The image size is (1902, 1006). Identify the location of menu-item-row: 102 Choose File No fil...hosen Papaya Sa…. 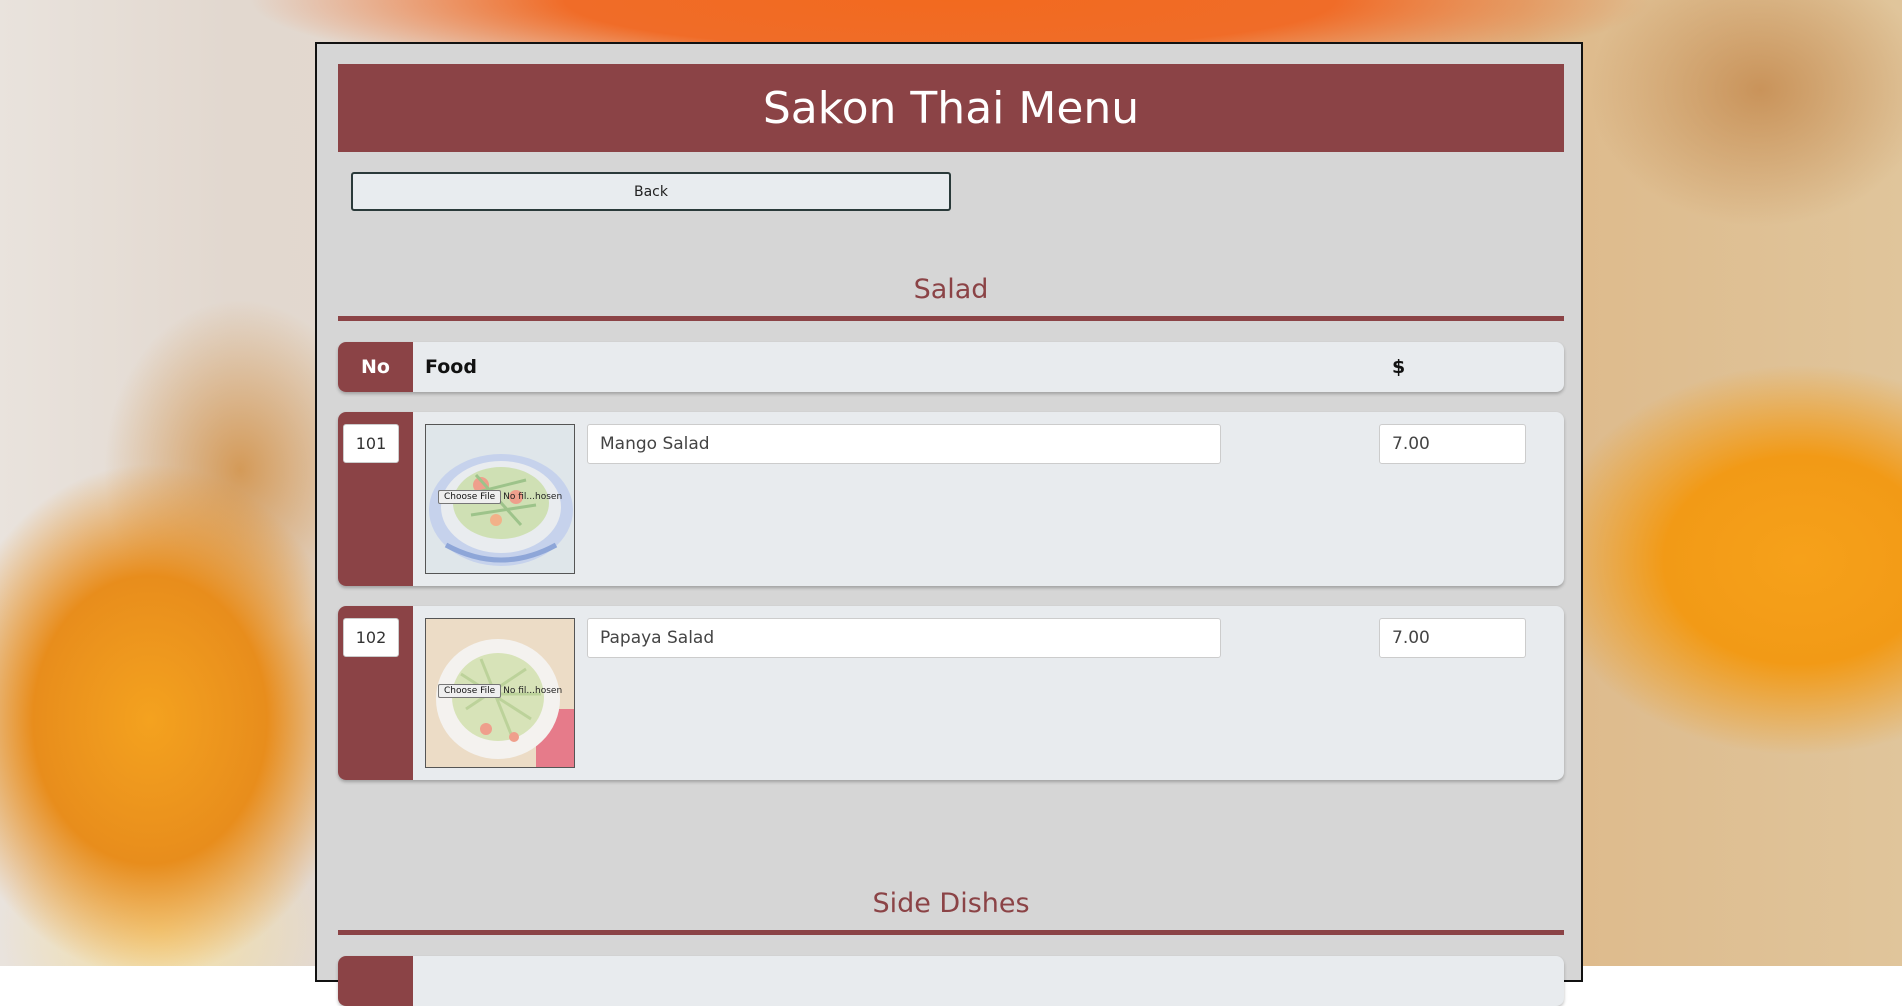
(951, 693).